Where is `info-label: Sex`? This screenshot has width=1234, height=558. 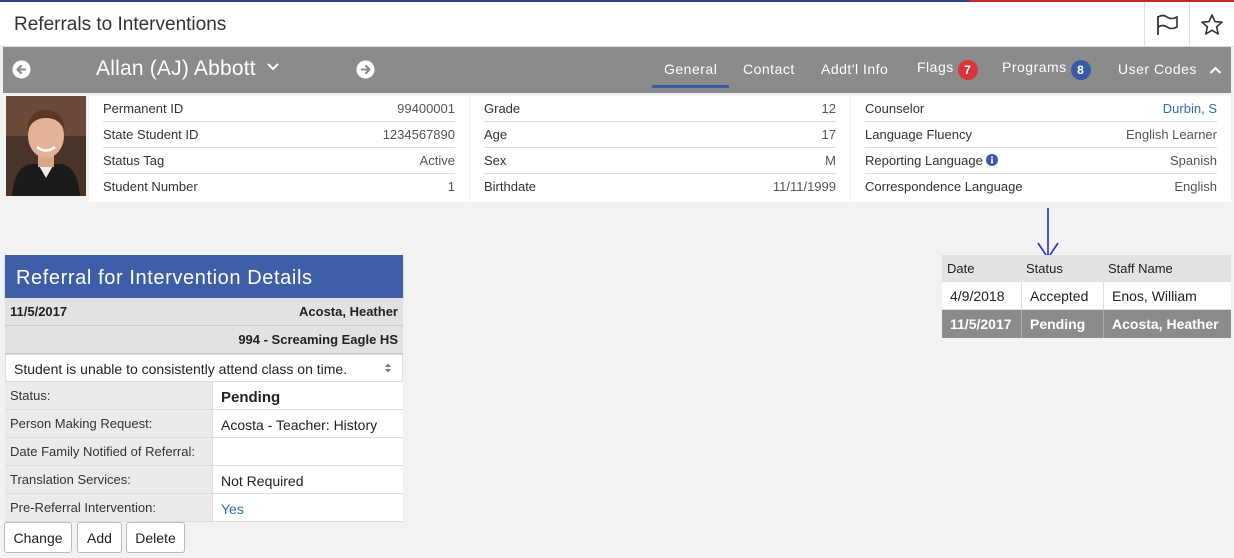
info-label: Sex is located at coordinates (495, 160).